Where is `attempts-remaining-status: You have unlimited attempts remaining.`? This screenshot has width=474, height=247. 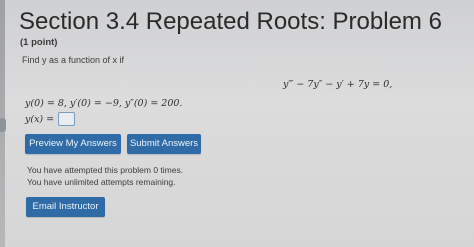 attempts-remaining-status: You have unlimited attempts remaining. is located at coordinates (101, 182).